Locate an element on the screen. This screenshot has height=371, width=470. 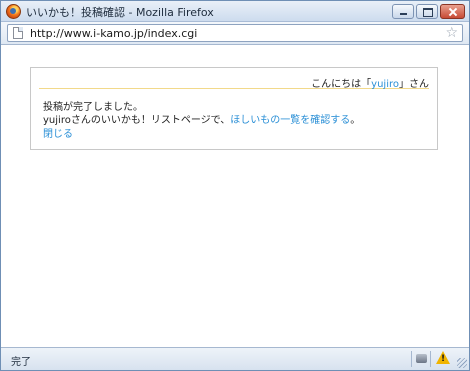
list-message-suffix: 。 is located at coordinates (355, 120).